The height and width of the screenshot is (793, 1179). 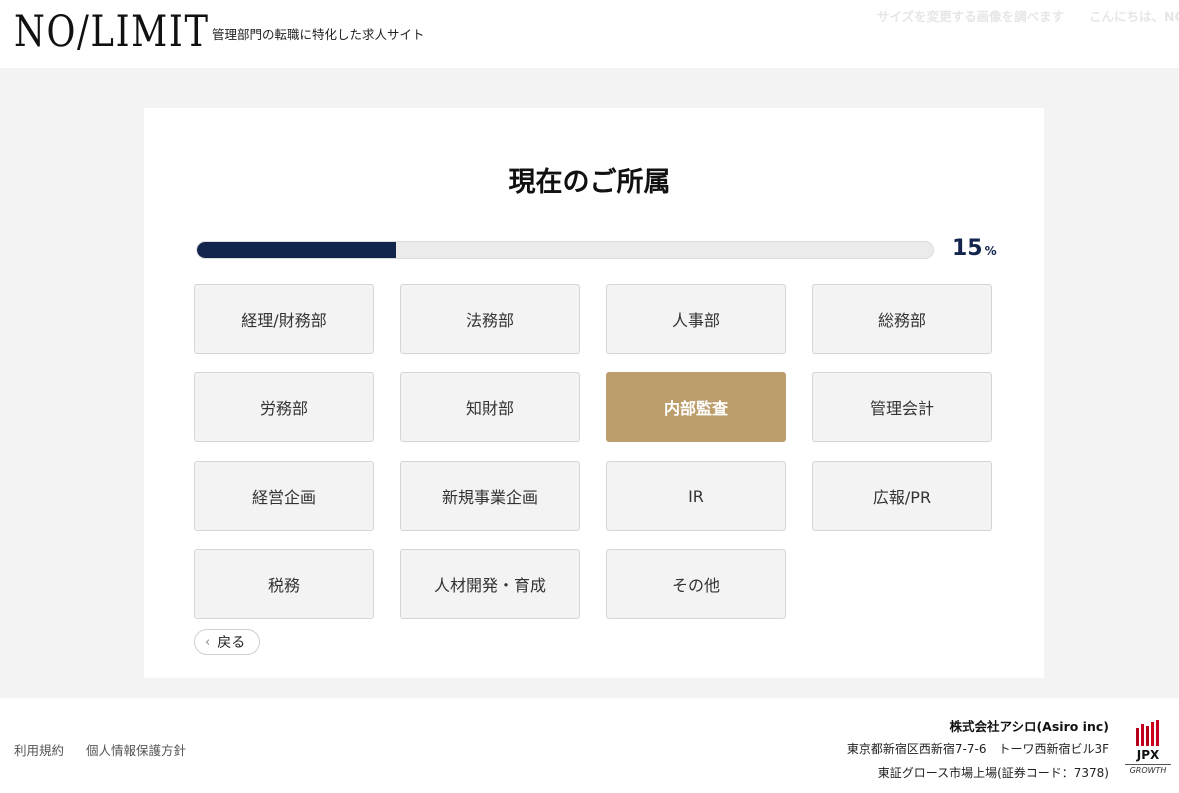 I want to click on company-address: 東京都新宿区西新宿7-7-6 トーワ西新宿ビル3F, so click(x=977, y=749).